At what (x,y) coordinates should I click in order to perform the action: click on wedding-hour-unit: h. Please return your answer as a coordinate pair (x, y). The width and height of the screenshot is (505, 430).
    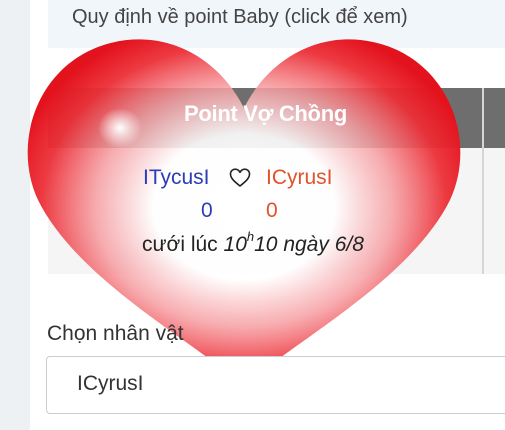
    Looking at the image, I should click on (250, 236).